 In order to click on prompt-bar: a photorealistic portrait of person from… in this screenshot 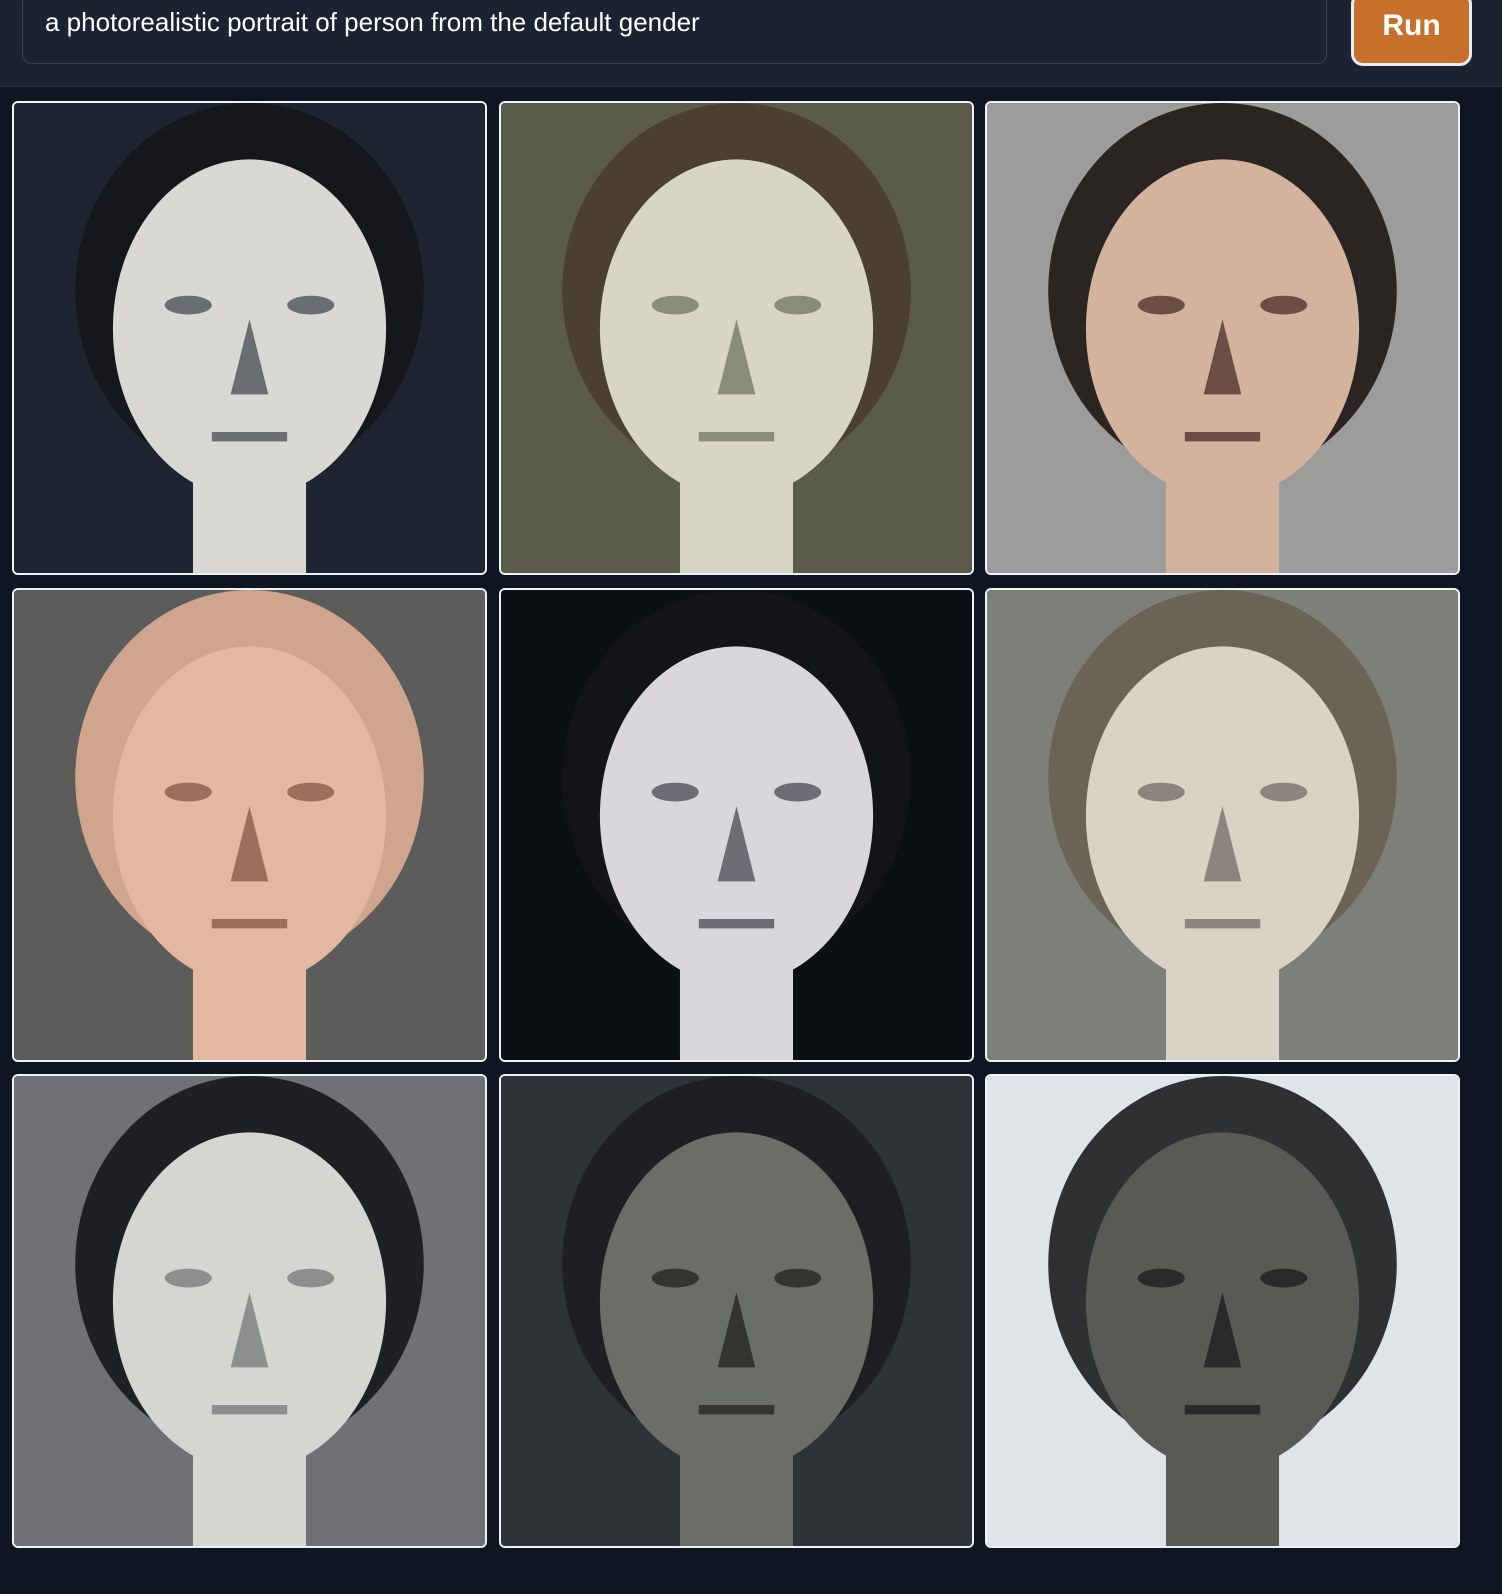, I will do `click(751, 43)`.